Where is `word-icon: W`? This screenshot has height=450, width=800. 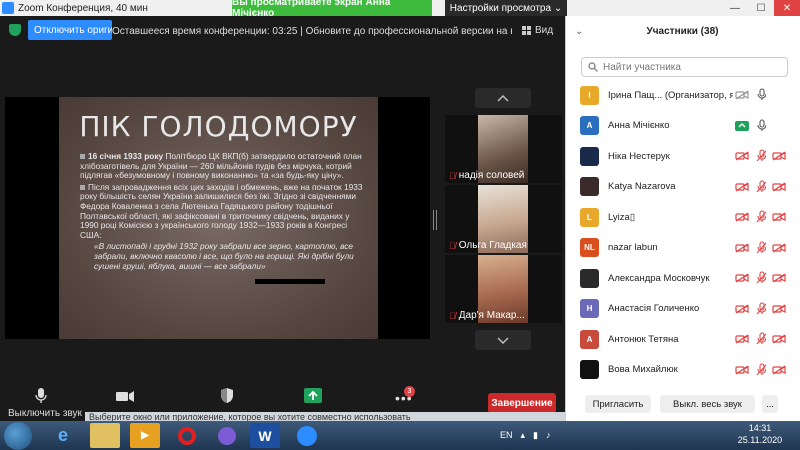
word-icon: W is located at coordinates (265, 435).